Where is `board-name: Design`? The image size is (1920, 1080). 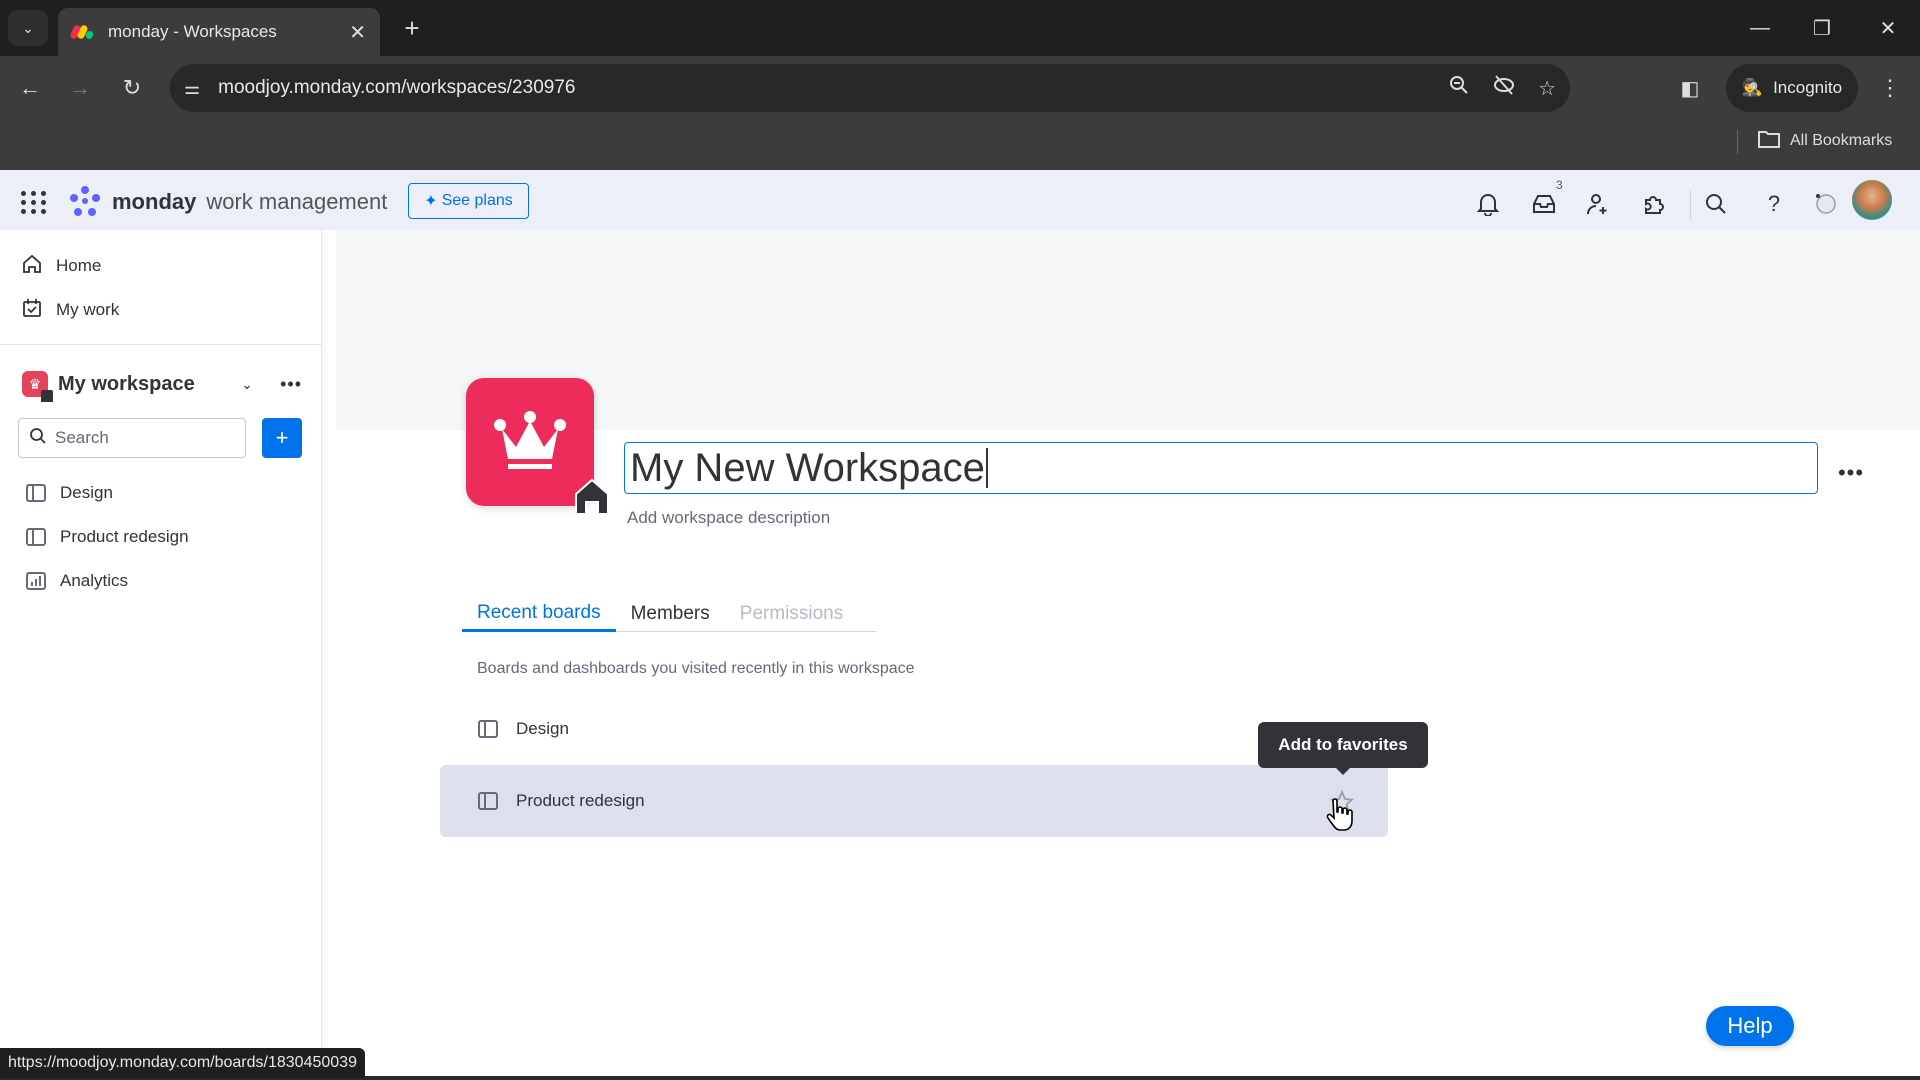
board-name: Design is located at coordinates (542, 728).